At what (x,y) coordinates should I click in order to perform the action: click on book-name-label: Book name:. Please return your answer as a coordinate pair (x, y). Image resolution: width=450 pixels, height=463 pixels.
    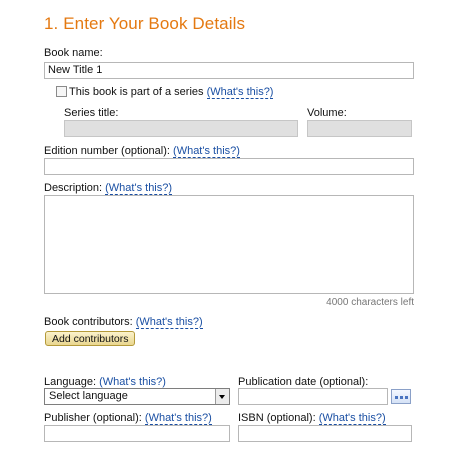
    Looking at the image, I should click on (73, 53).